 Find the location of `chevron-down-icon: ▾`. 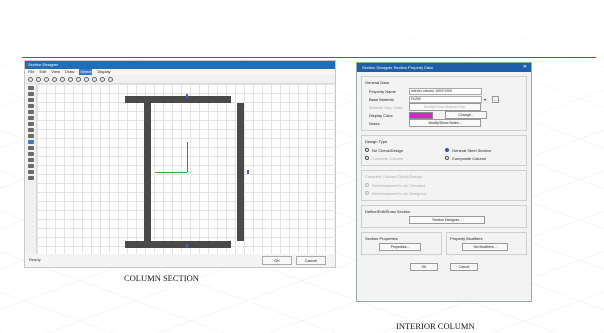

chevron-down-icon: ▾ is located at coordinates (485, 99).